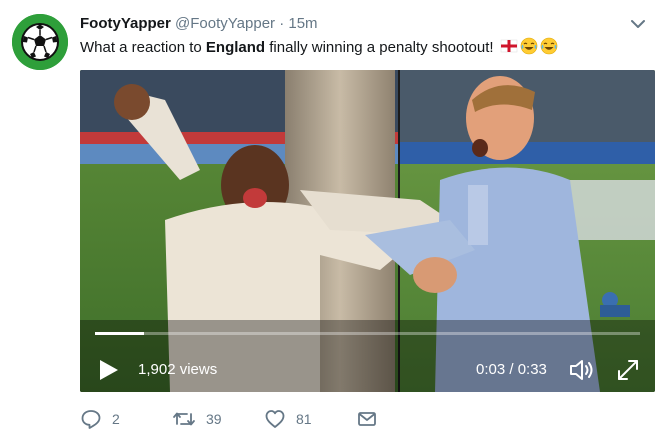  I want to click on video-progress-track, so click(367, 333).